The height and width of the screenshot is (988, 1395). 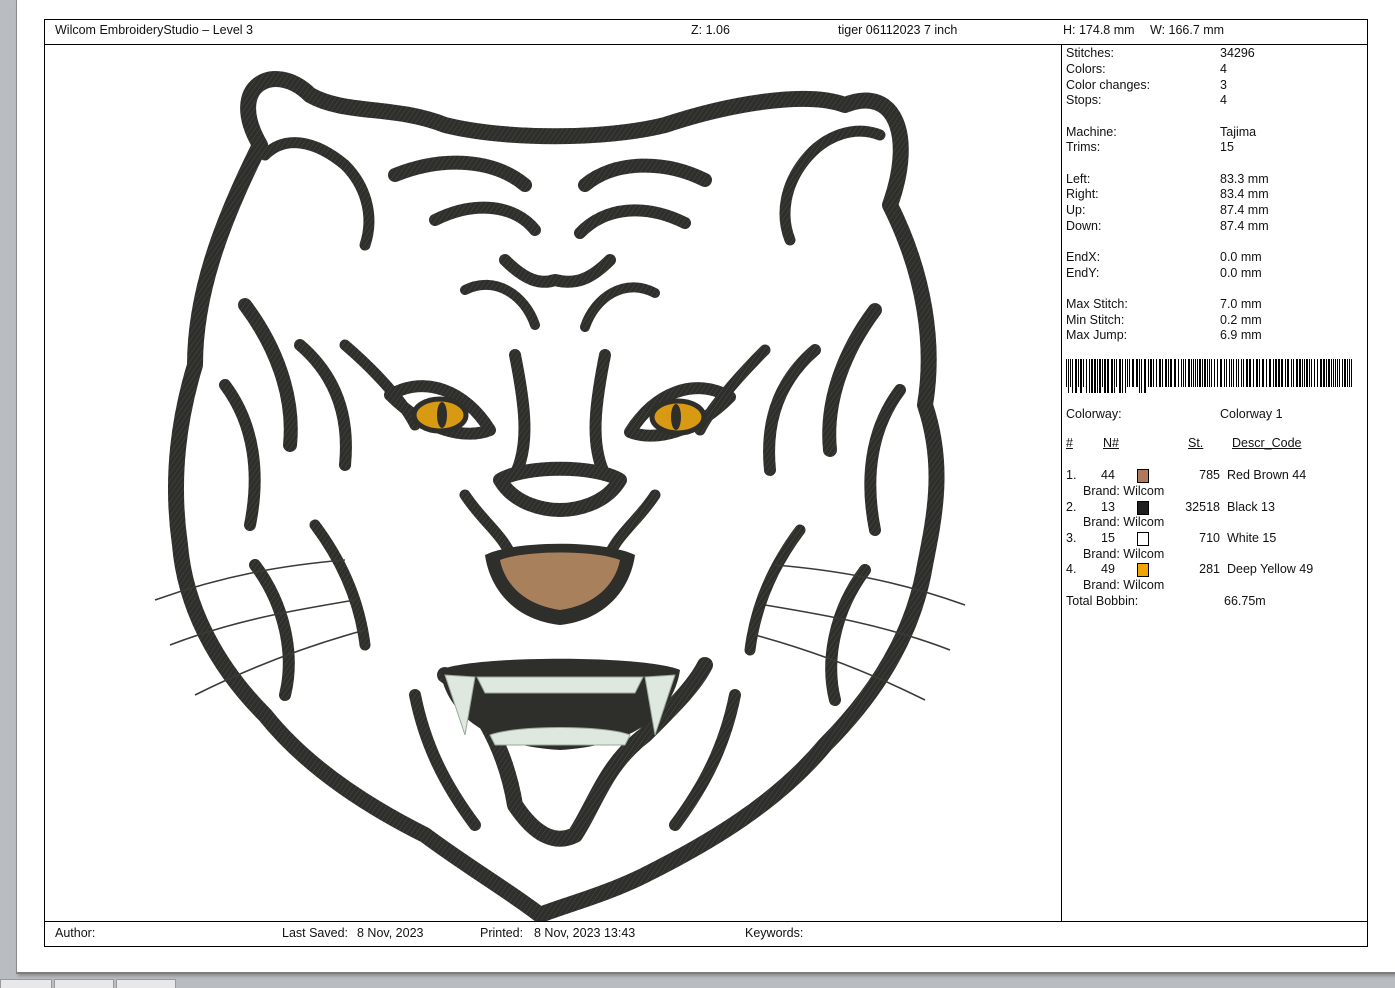 I want to click on color-row-descr: Red Brown 44, so click(x=1267, y=475).